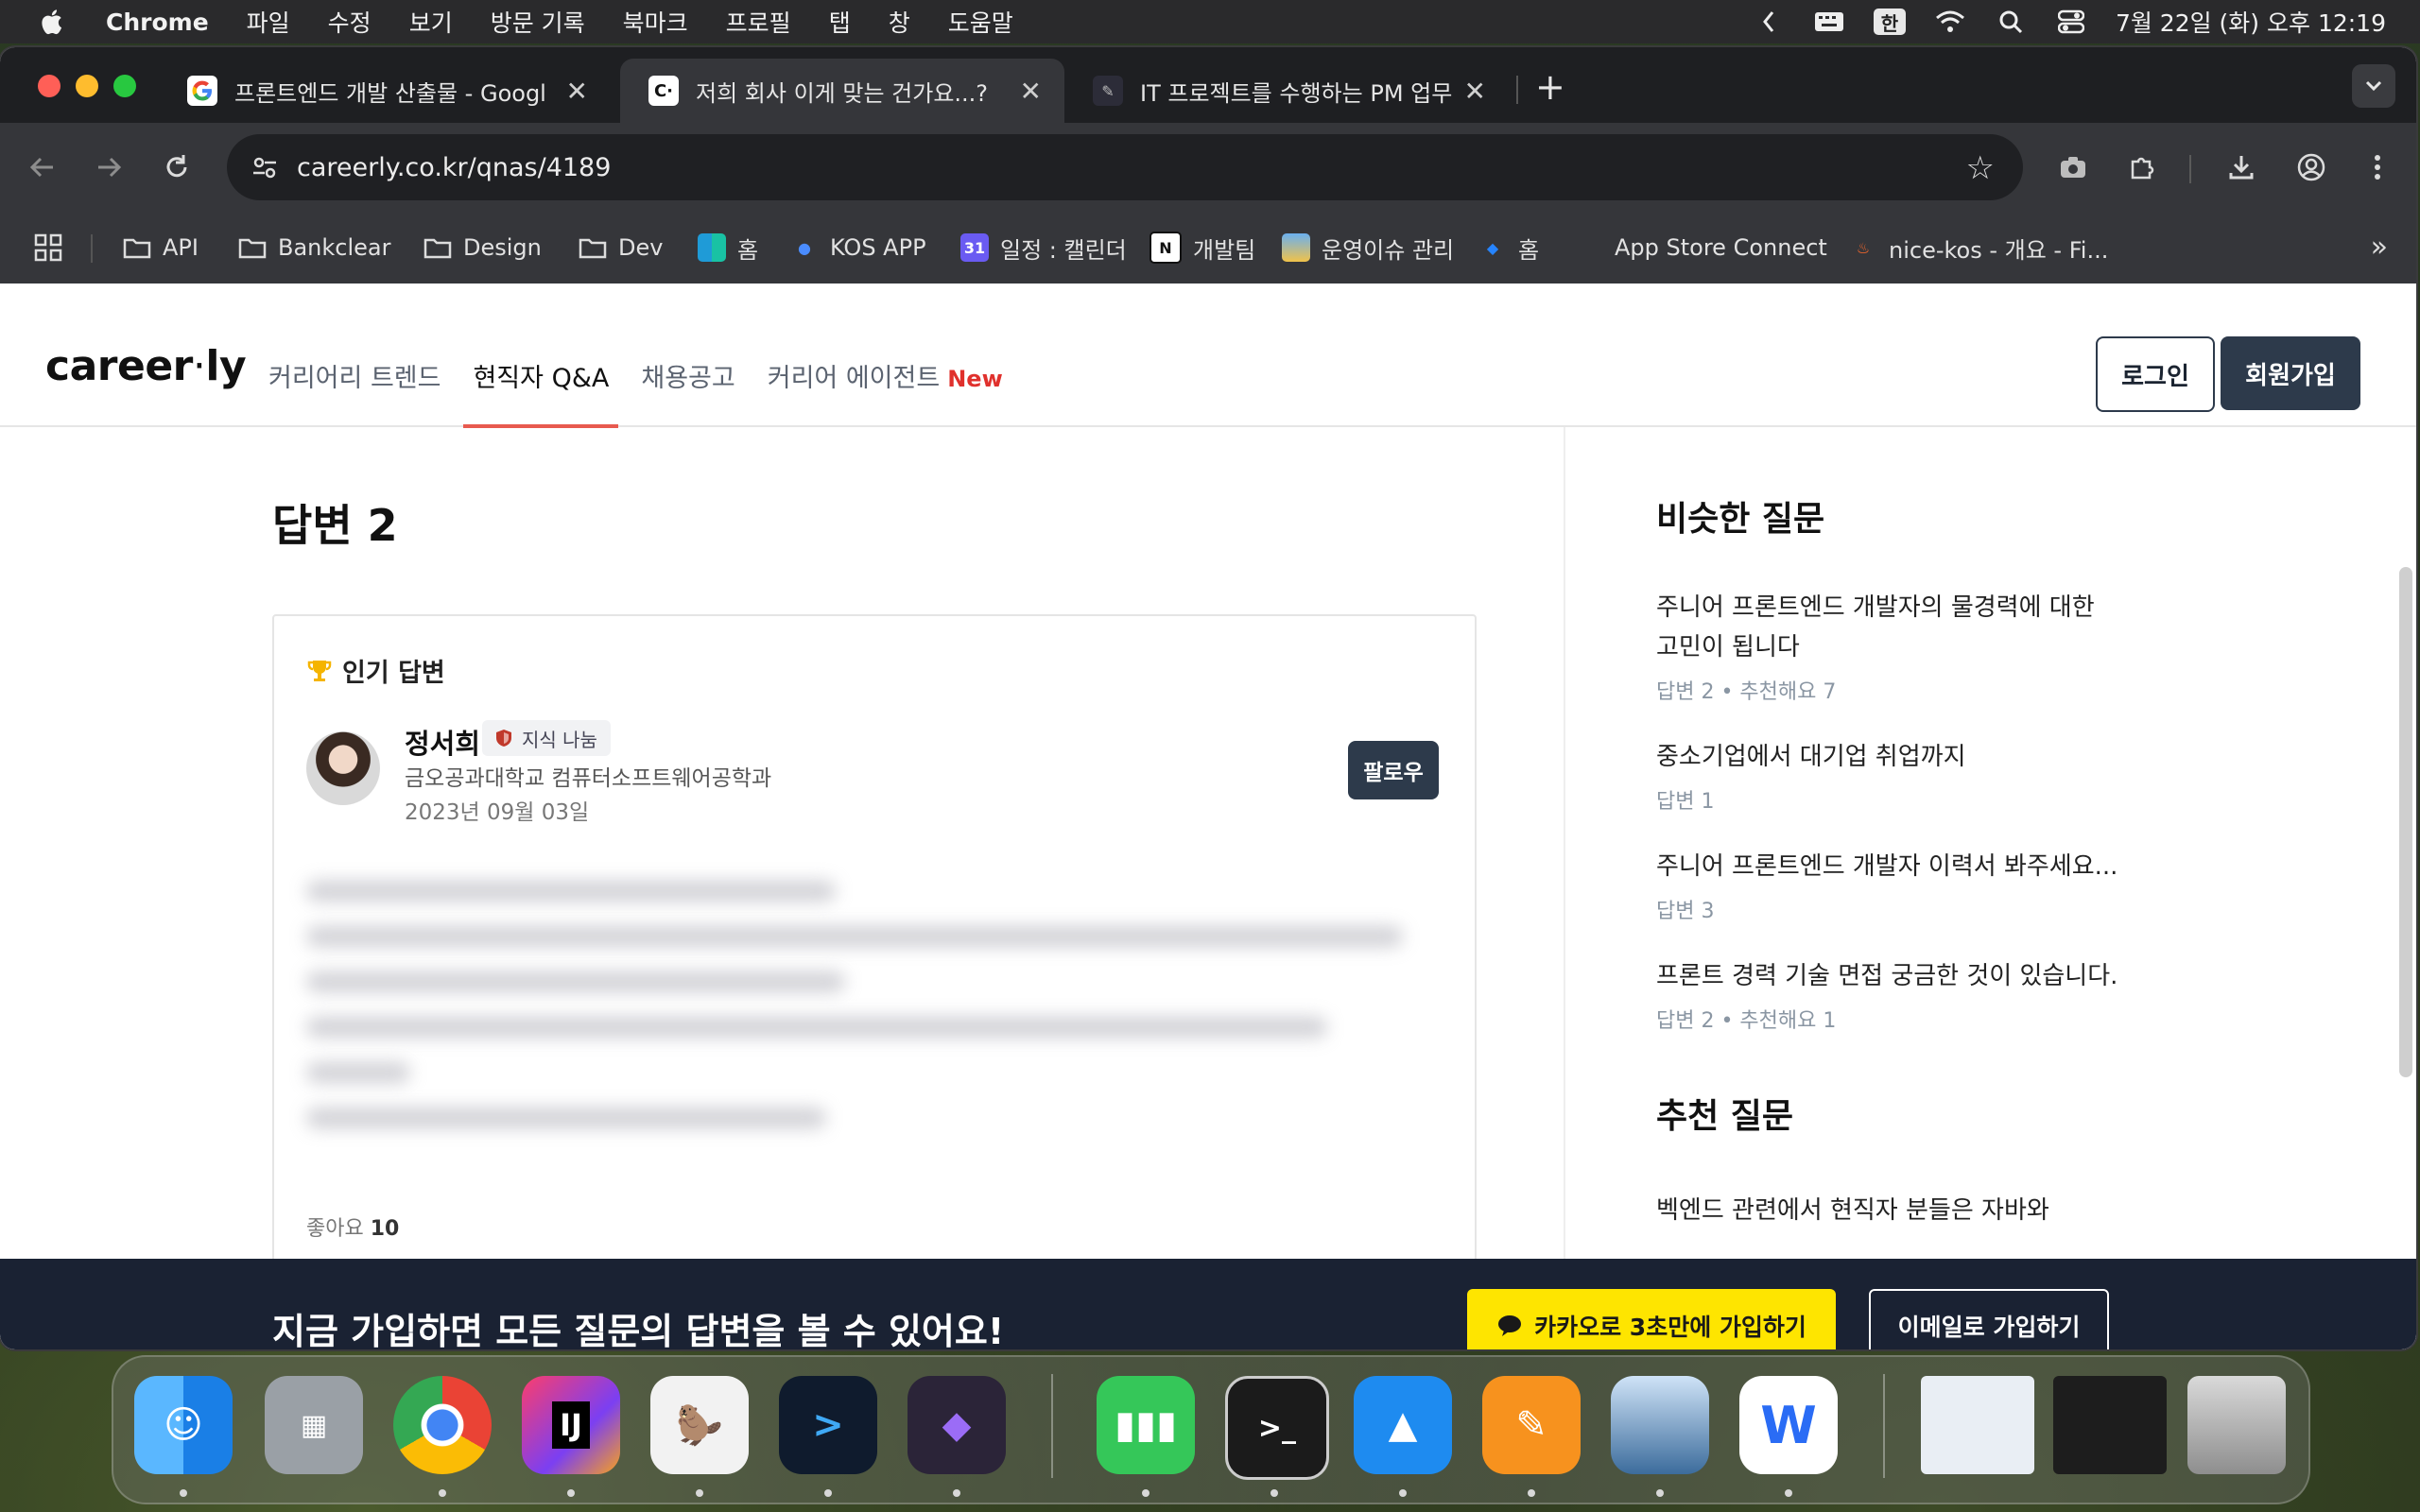 This screenshot has height=1512, width=2420. I want to click on recommended-question-item: 벡엔드 관련에서 현직자 분들은 자바와, so click(1940, 1210).